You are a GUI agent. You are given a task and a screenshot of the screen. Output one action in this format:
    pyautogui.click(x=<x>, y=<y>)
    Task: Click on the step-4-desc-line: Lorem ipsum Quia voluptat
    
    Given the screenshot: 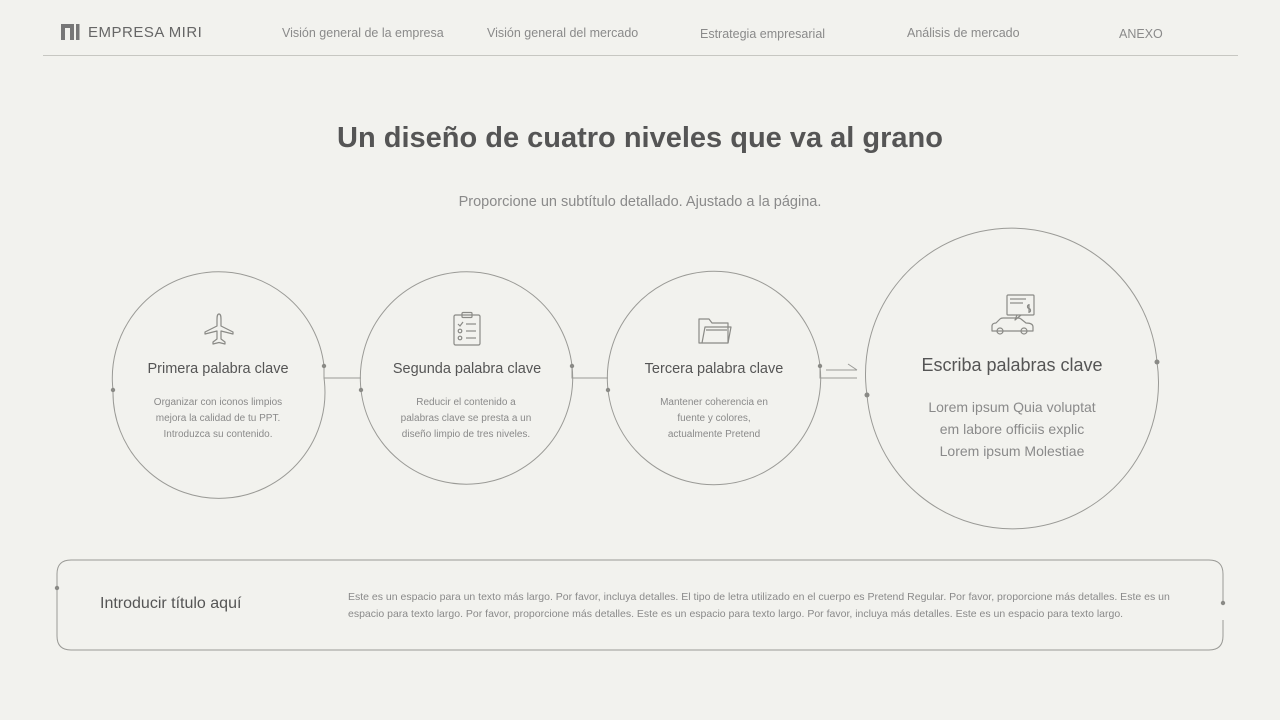 What is the action you would take?
    pyautogui.click(x=1012, y=407)
    